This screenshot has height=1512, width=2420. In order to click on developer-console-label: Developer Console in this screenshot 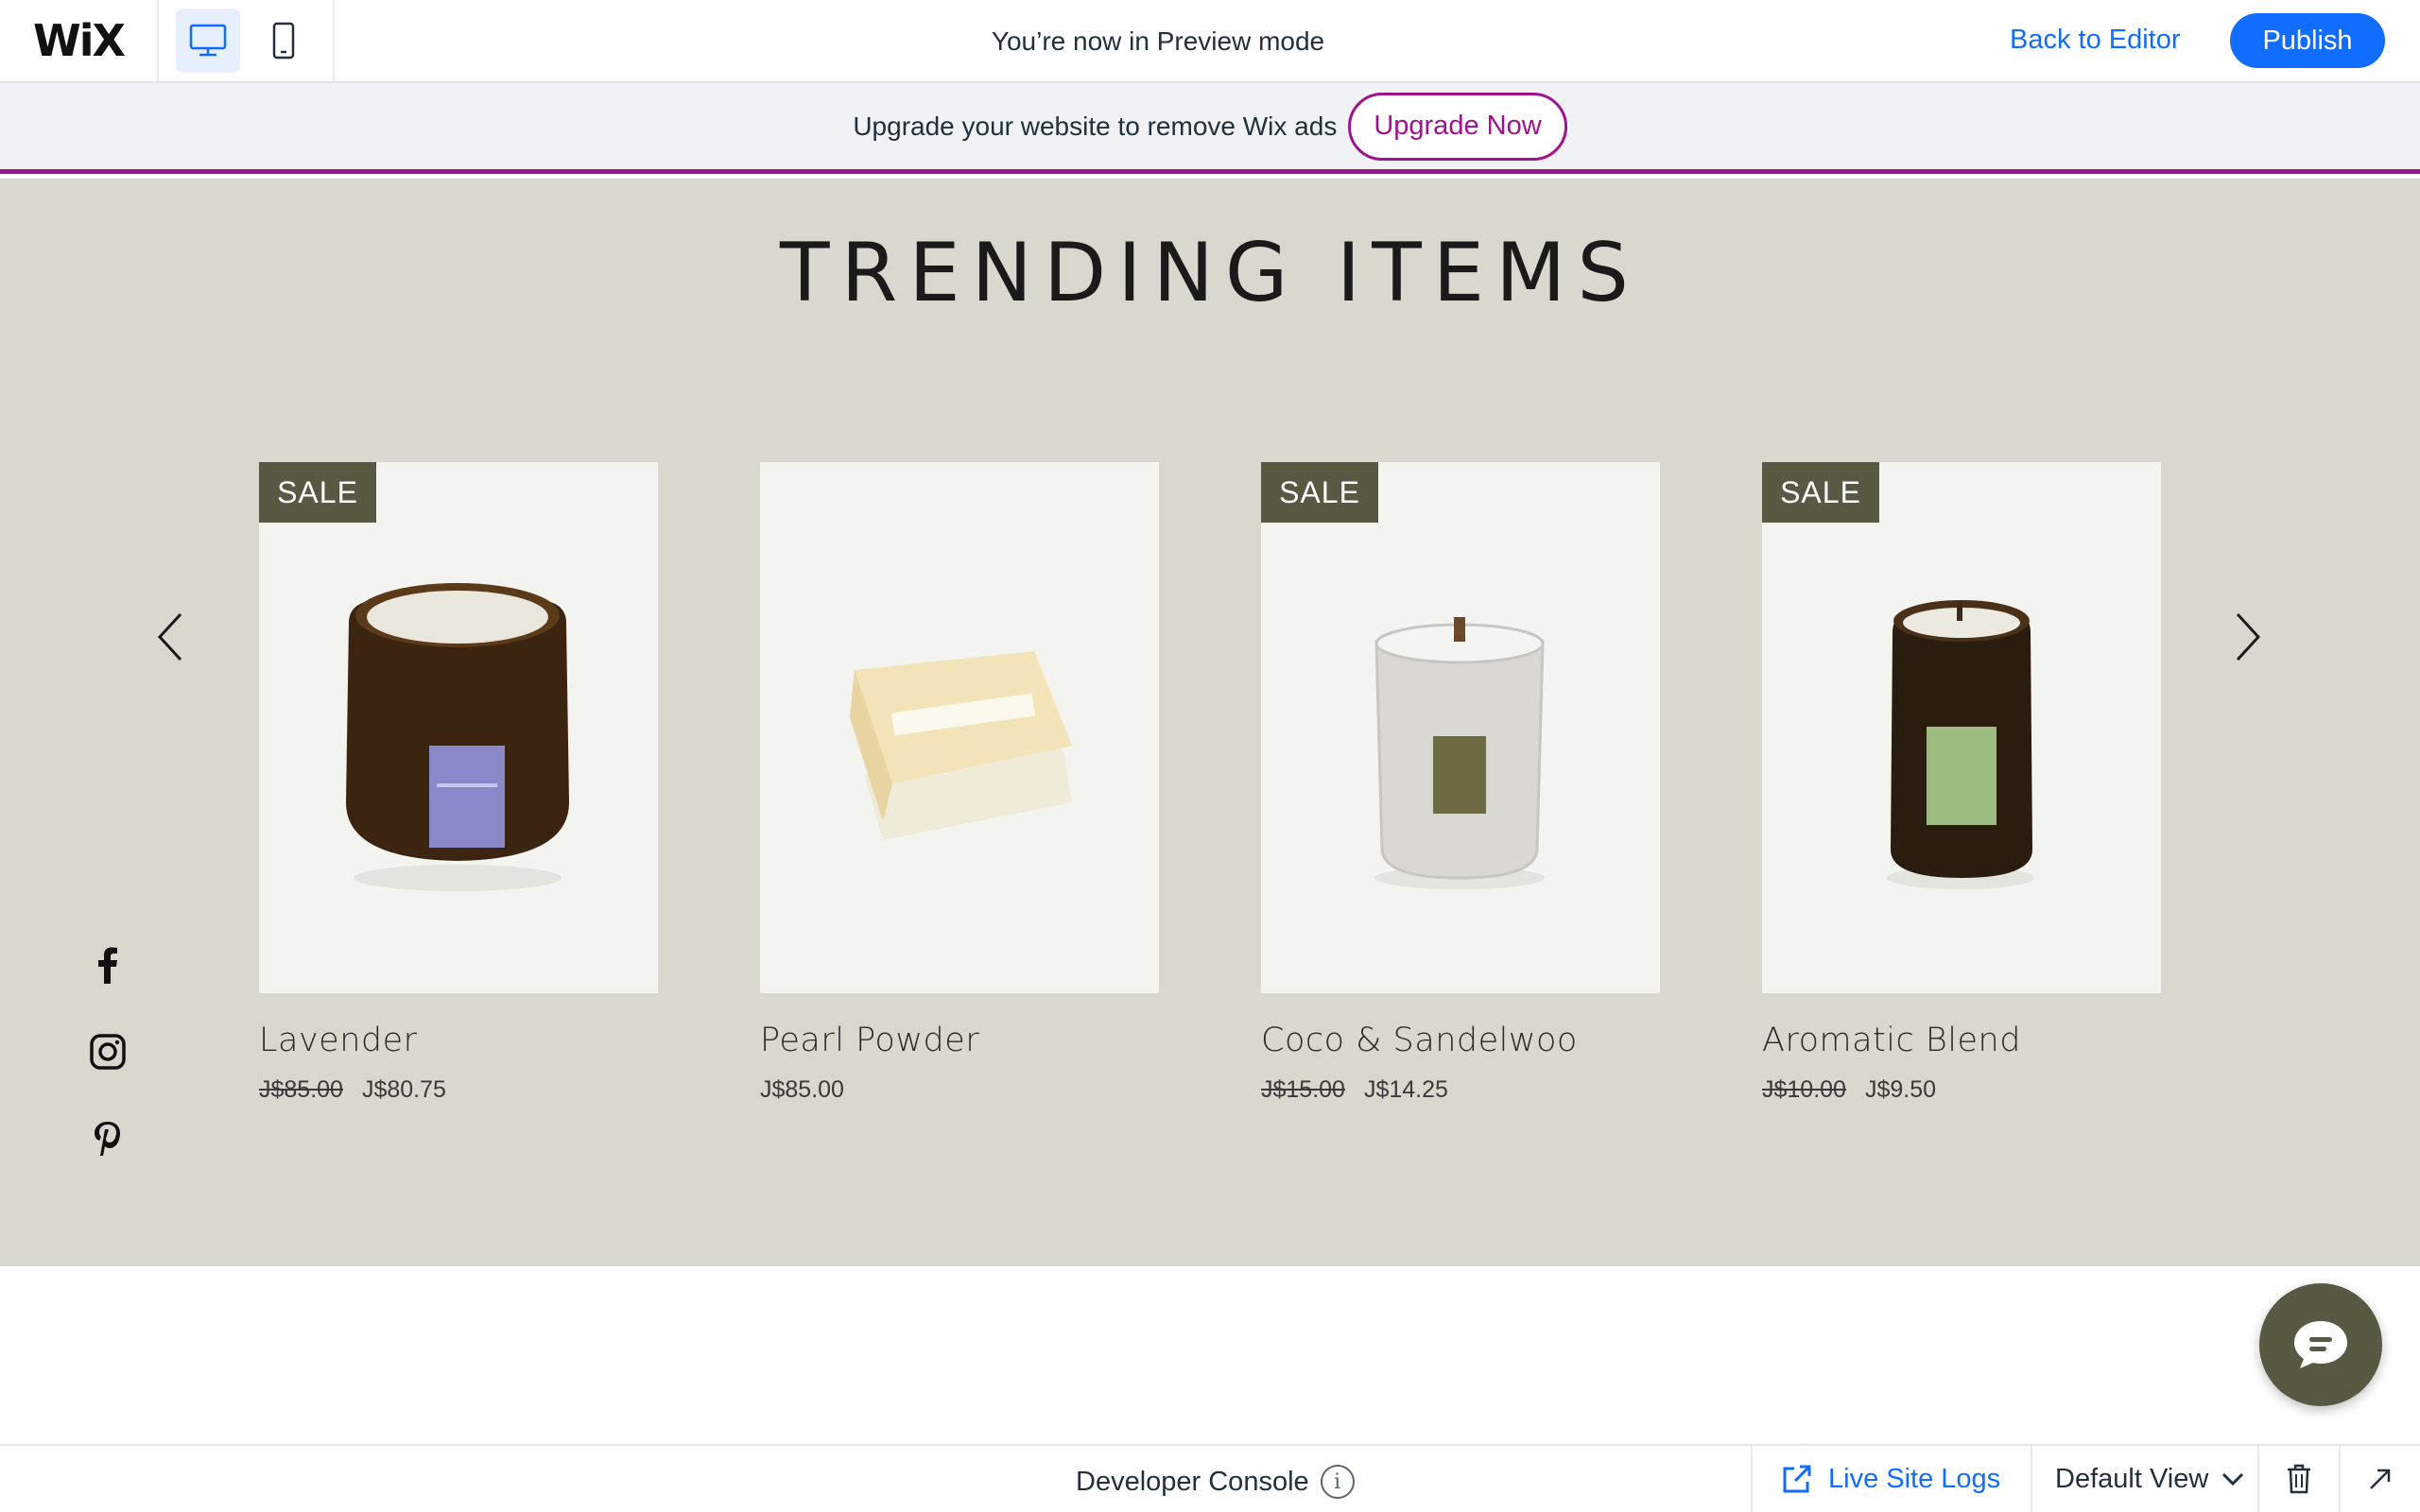, I will do `click(1192, 1481)`.